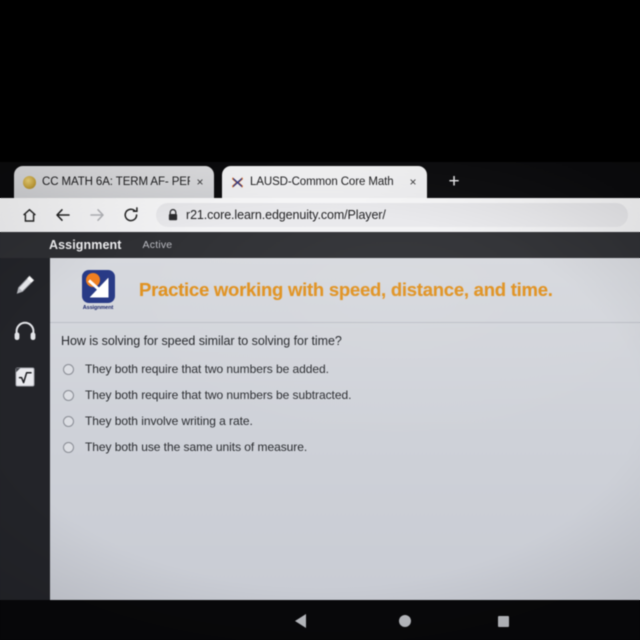 This screenshot has height=640, width=640. I want to click on new-tab-button: +, so click(454, 182).